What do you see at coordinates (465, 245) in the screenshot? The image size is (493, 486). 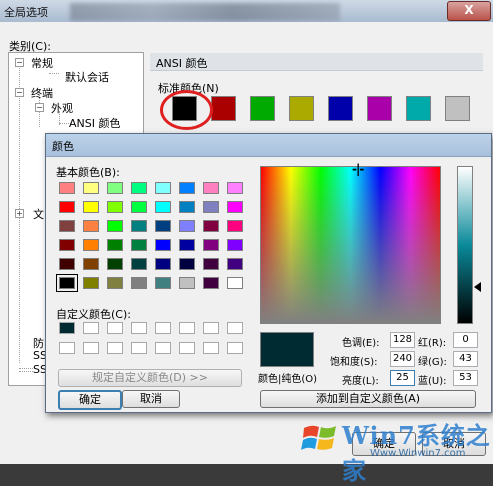 I see `luminance-slider` at bounding box center [465, 245].